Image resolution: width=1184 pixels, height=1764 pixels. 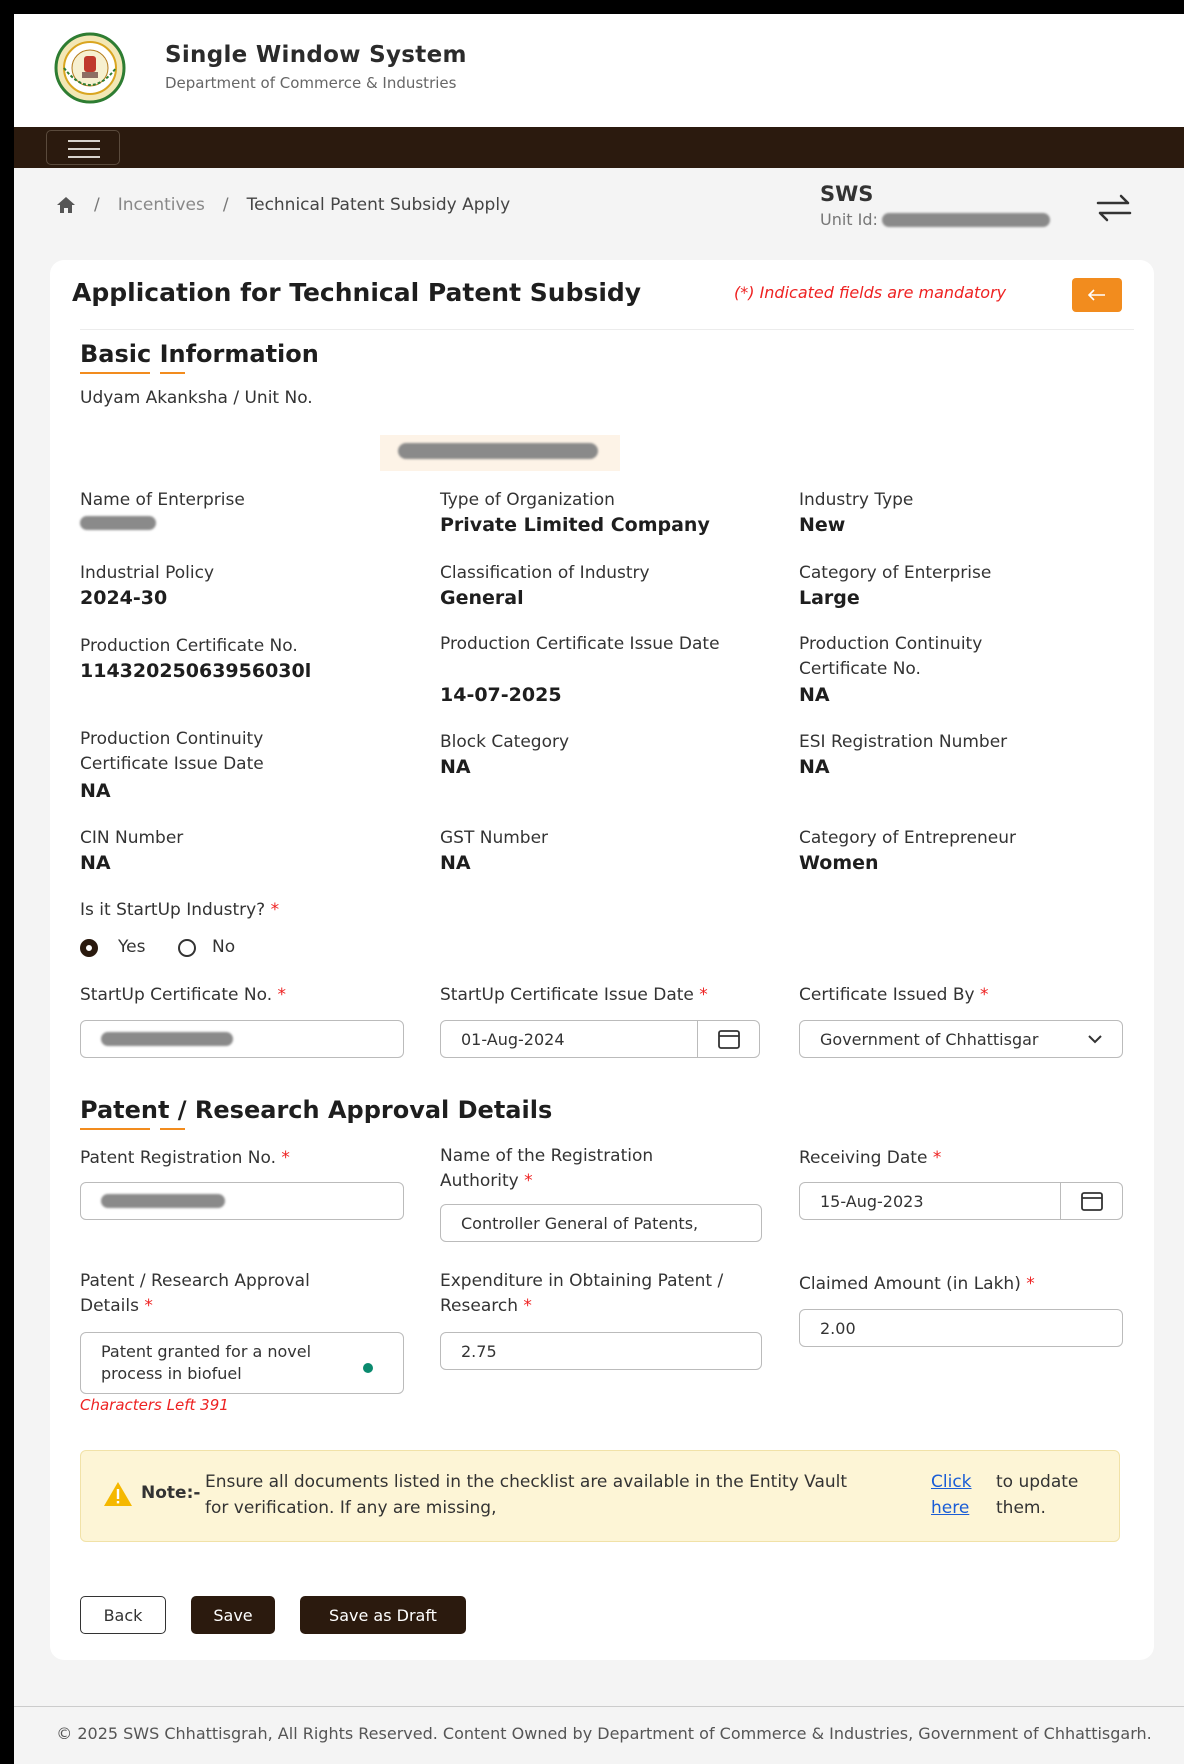 I want to click on enterprise-category-label: Category of Enterprise, so click(x=895, y=573).